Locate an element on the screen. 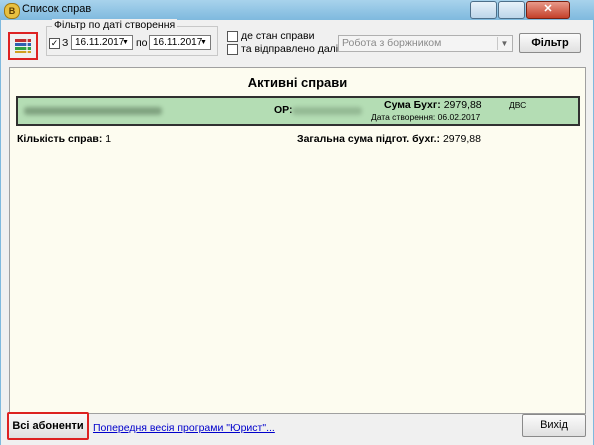 The image size is (594, 445). case-dvs-tag: ДВС is located at coordinates (518, 105).